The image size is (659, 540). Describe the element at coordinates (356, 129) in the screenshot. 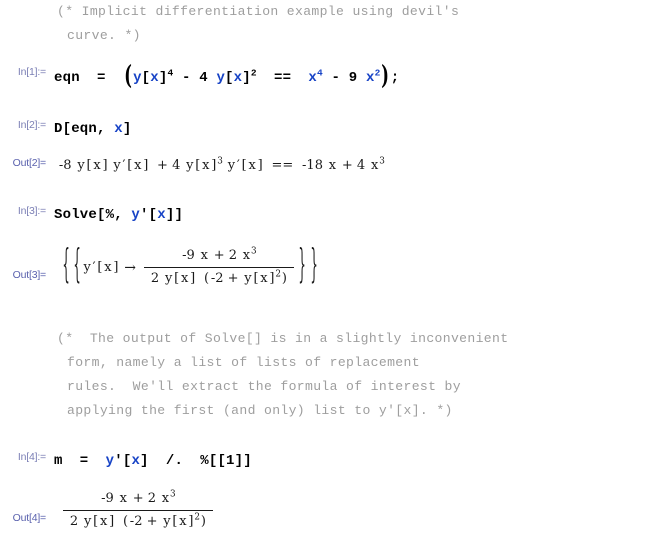

I see `input-cell-2-content: D[eqn, x]` at that location.